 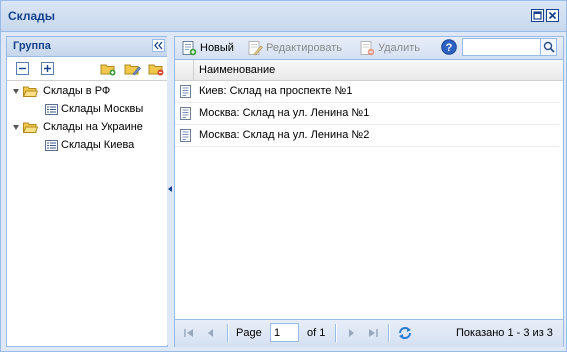 I want to click on search-button, so click(x=548, y=47).